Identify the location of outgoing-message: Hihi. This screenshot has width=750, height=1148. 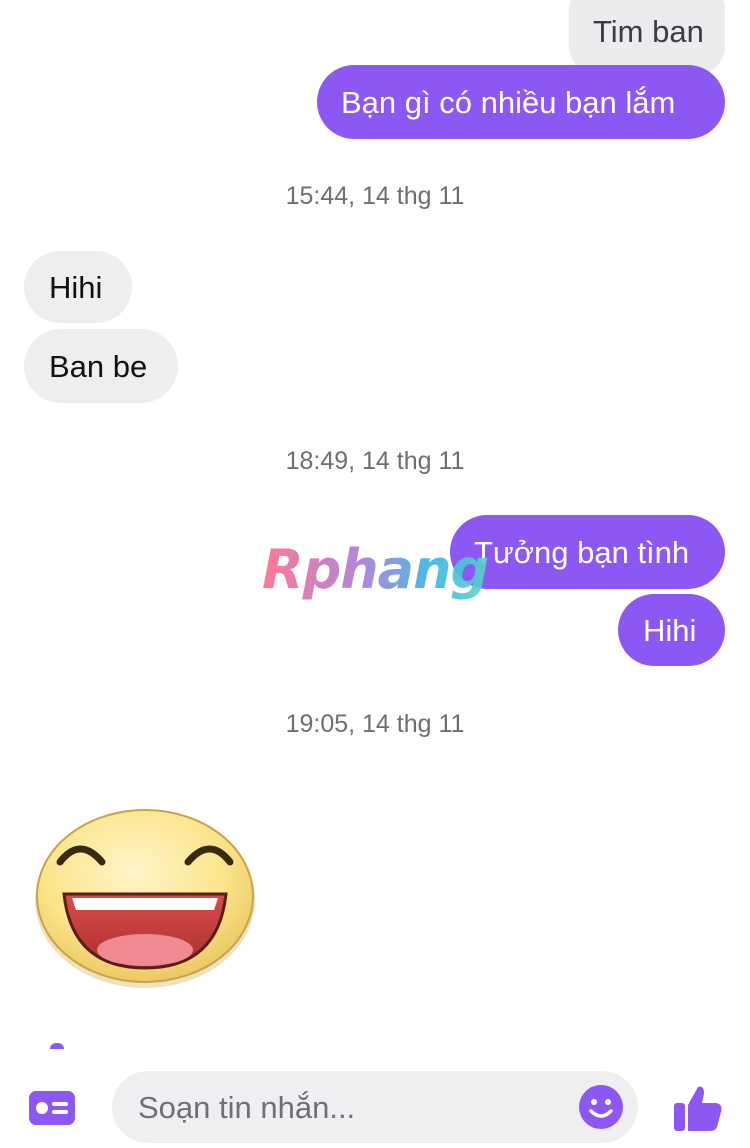
(671, 630).